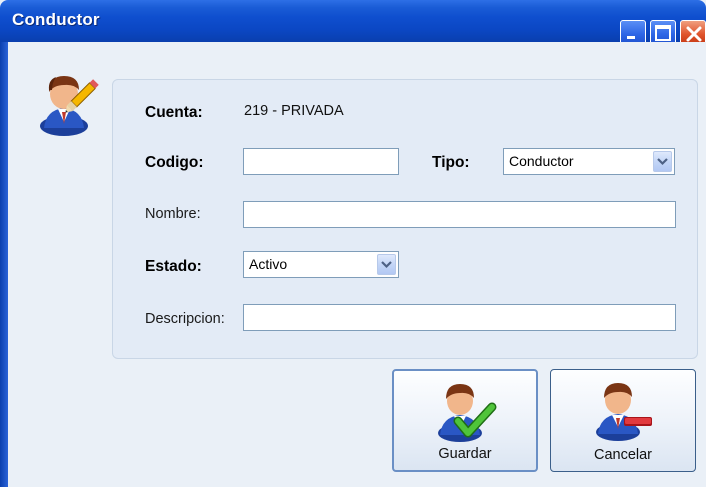 The width and height of the screenshot is (706, 487). I want to click on user-edit-icon, so click(69, 106).